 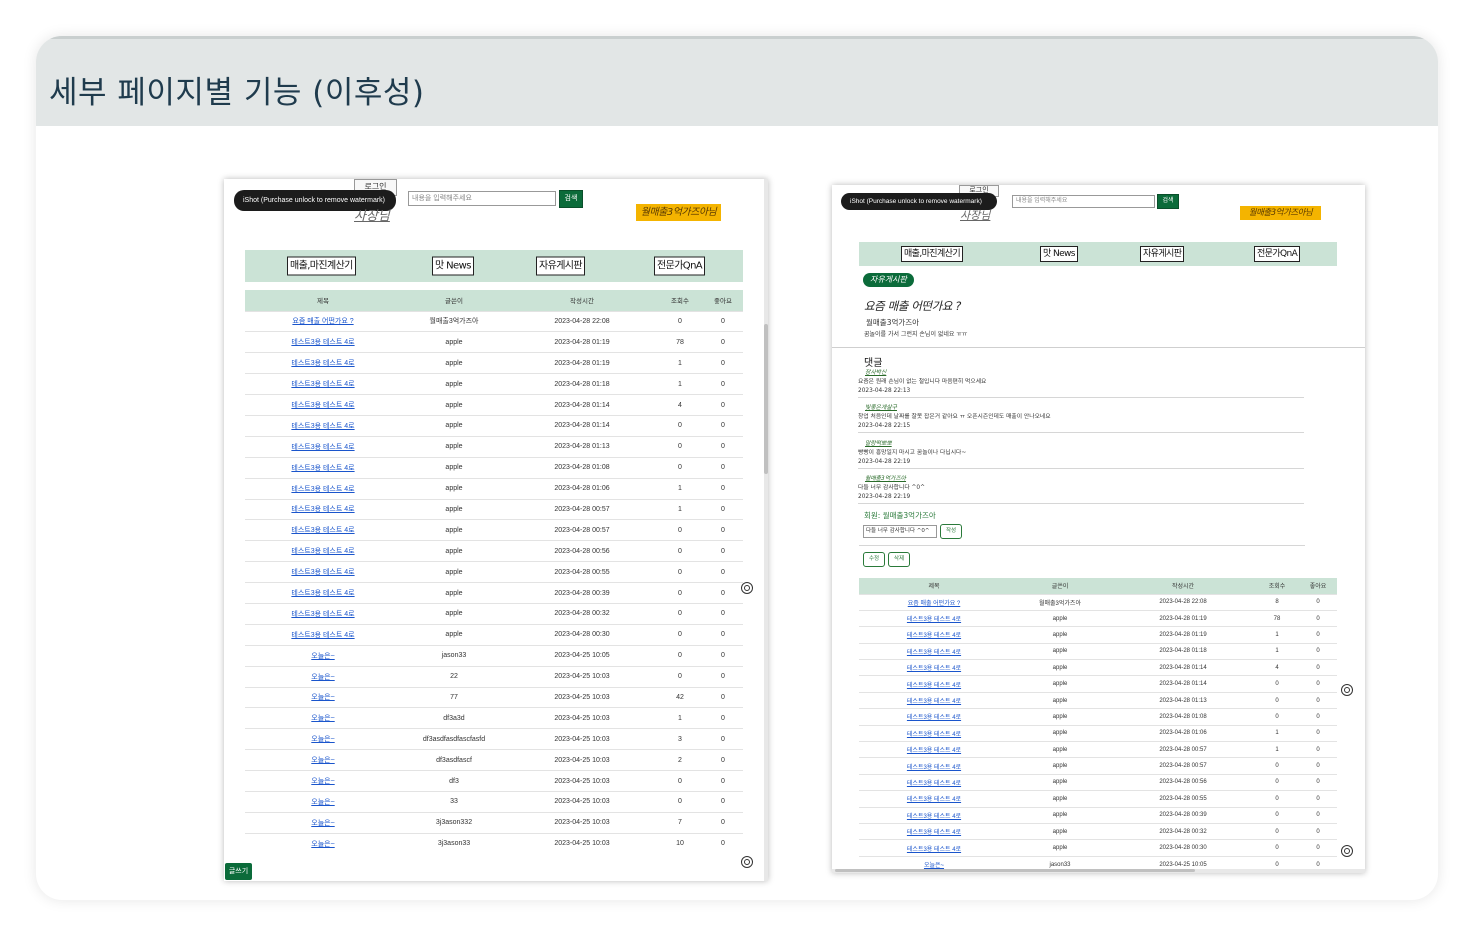 What do you see at coordinates (494, 843) in the screenshot?
I see `table-row: 오늘은~ 3j3ason33 2023-04-25 10:03 10 0` at bounding box center [494, 843].